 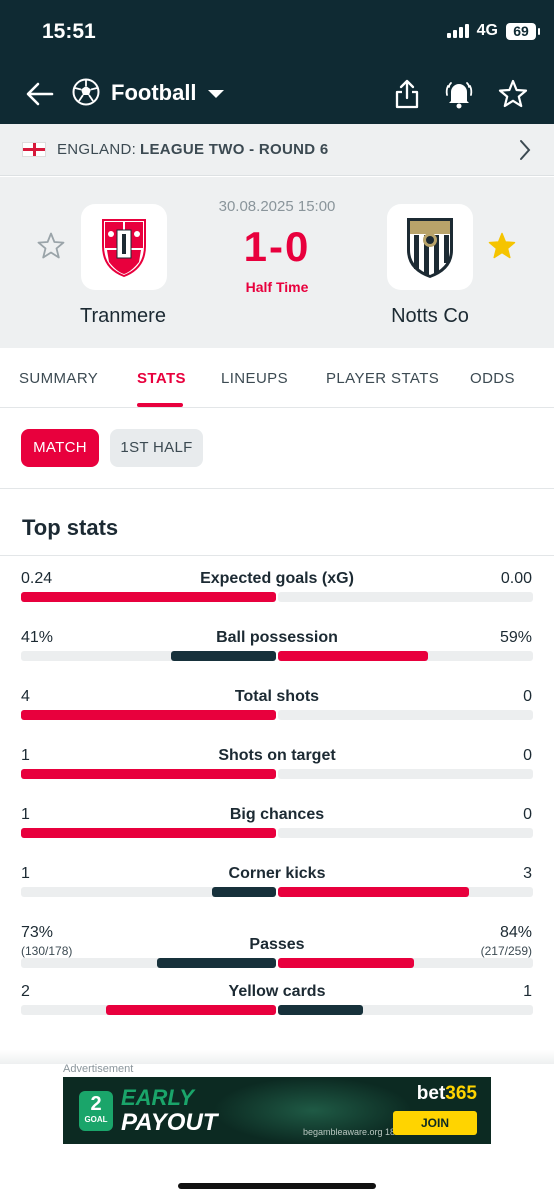 I want to click on match-tabs: SUMMARY STATS LINEUPS PLAYER STATS ODDS, so click(x=277, y=378).